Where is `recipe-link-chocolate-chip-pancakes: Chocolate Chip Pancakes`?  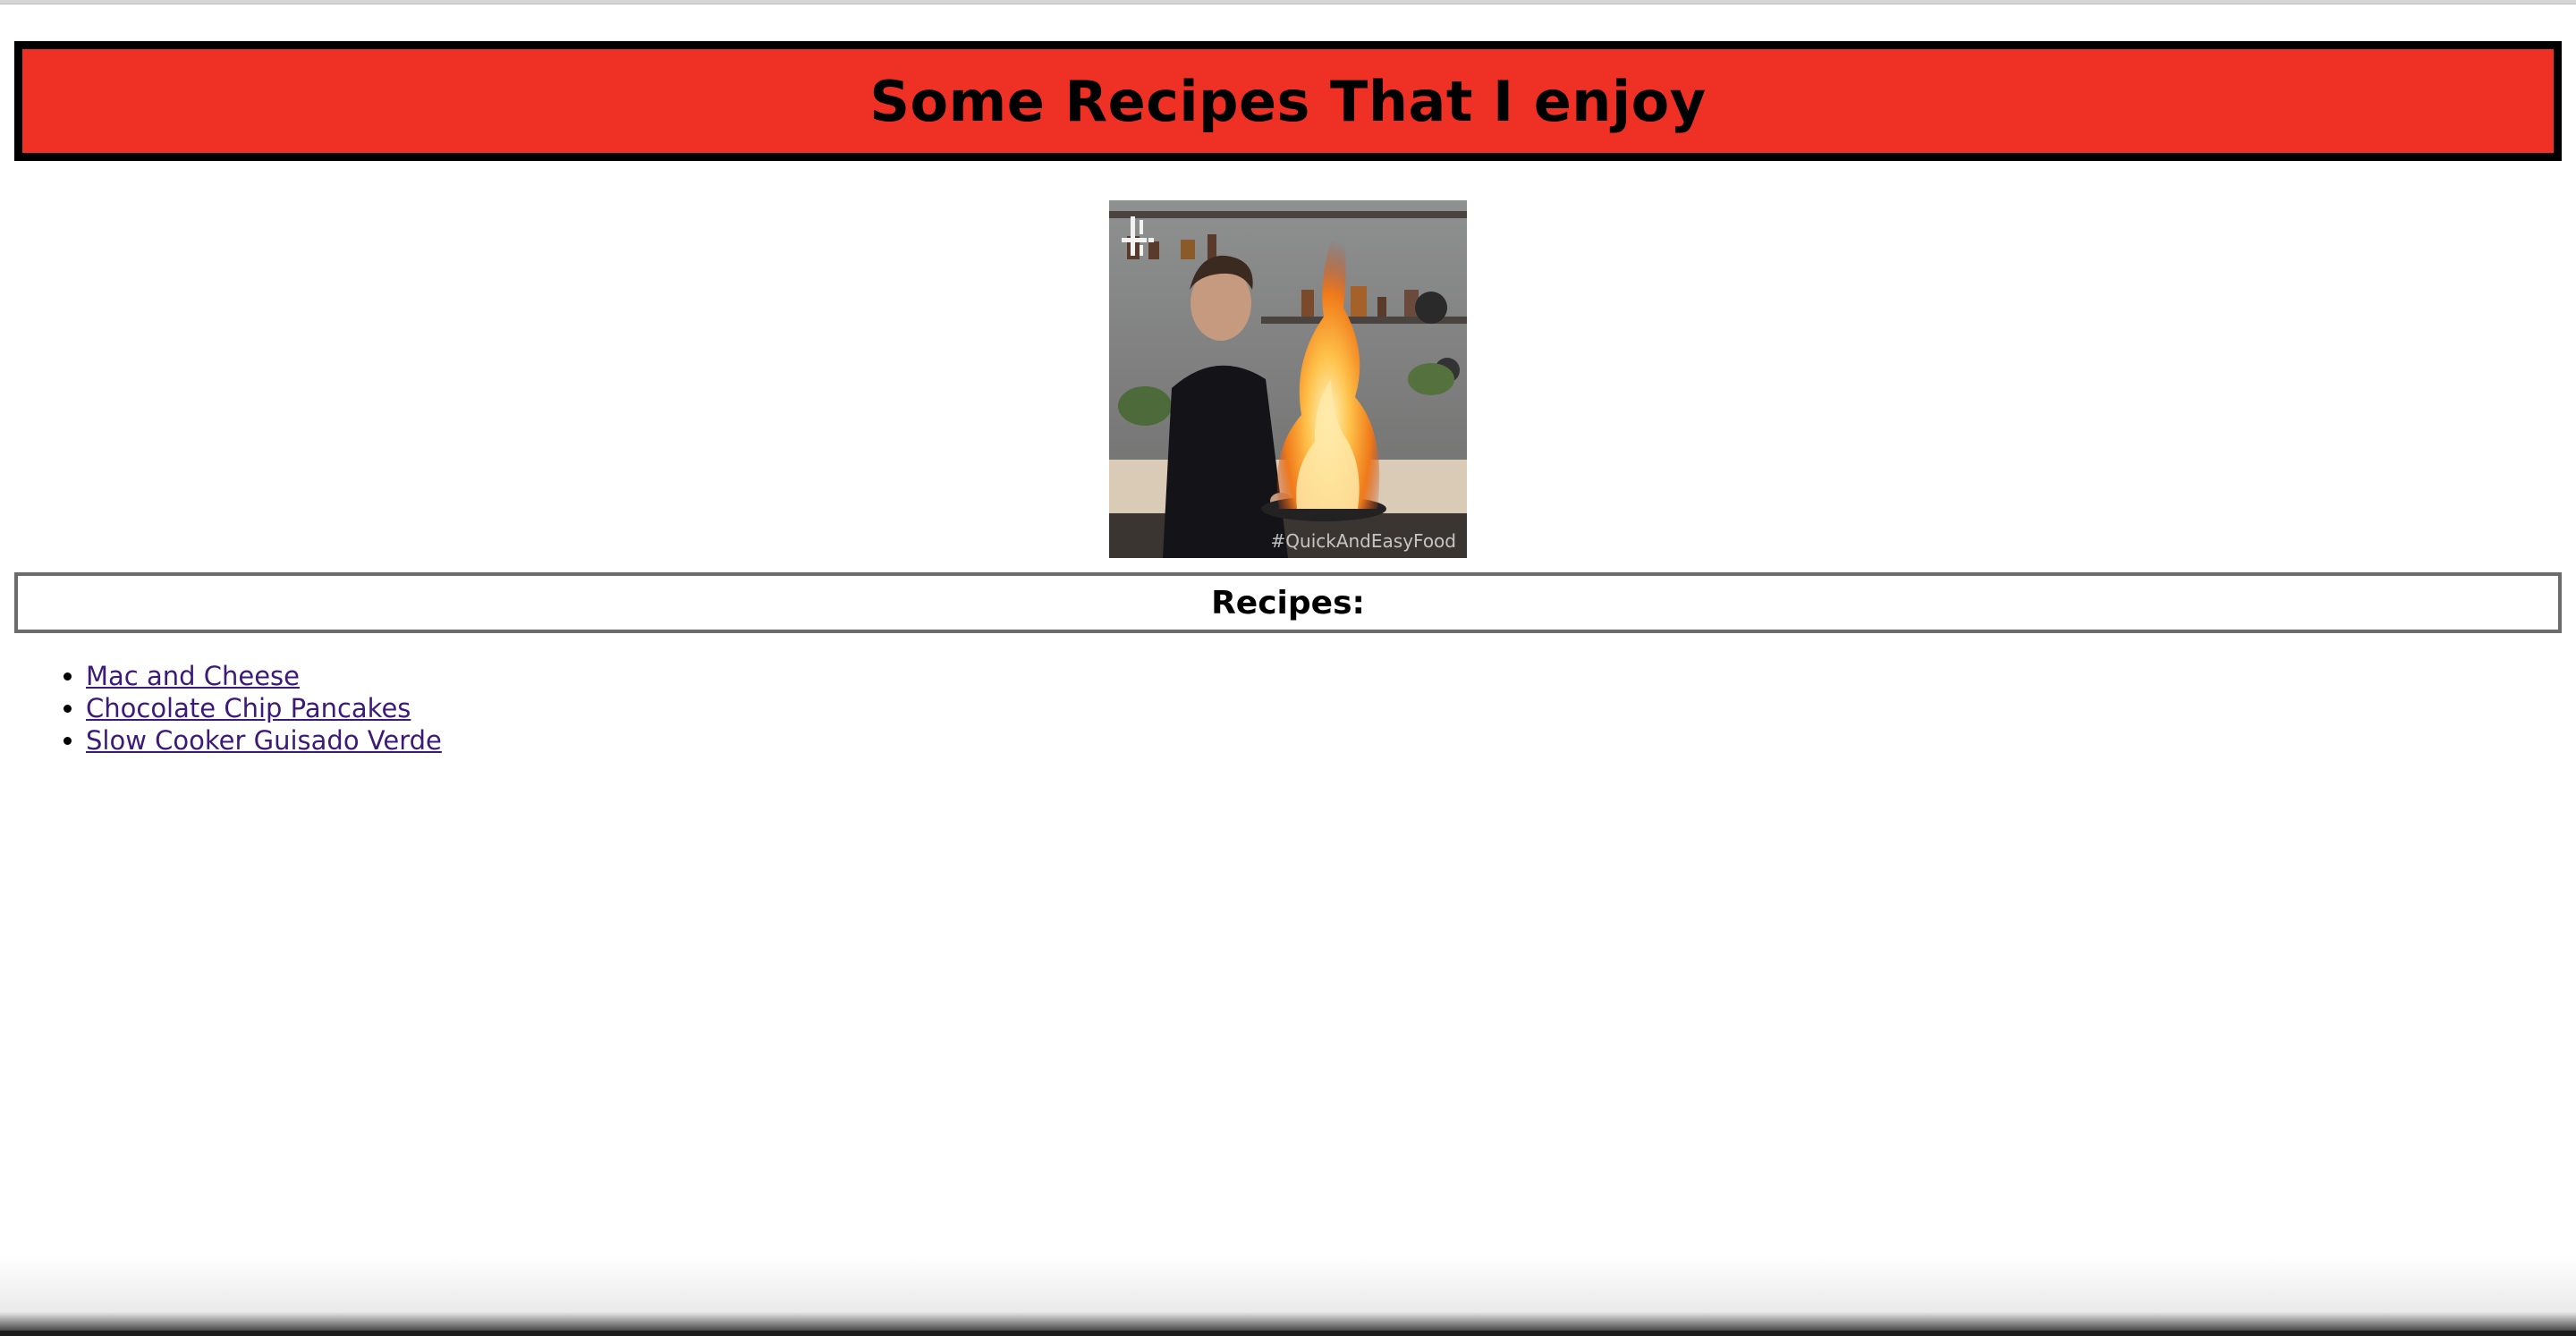 recipe-link-chocolate-chip-pancakes: Chocolate Chip Pancakes is located at coordinates (248, 708).